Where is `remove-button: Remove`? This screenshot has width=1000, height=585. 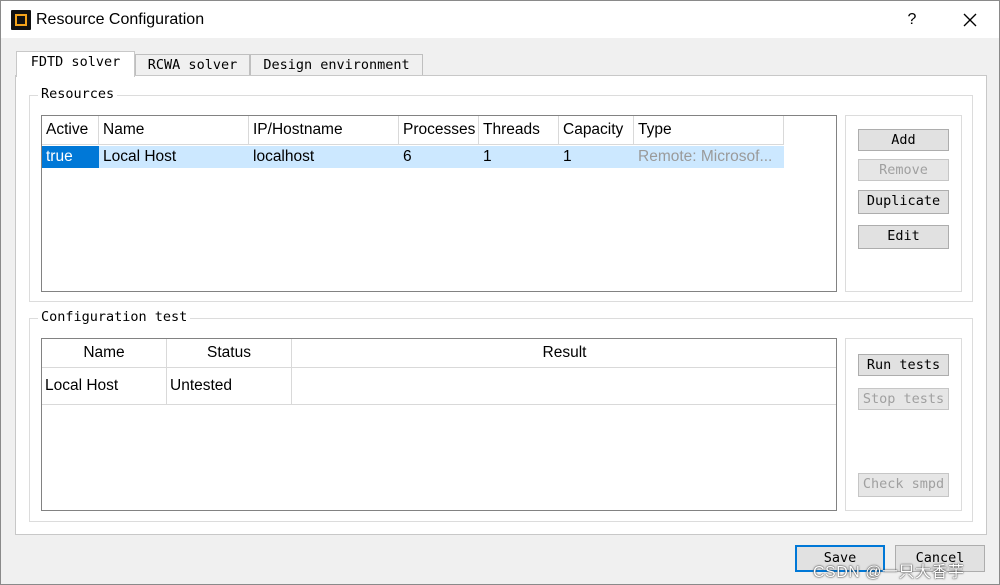
remove-button: Remove is located at coordinates (903, 170).